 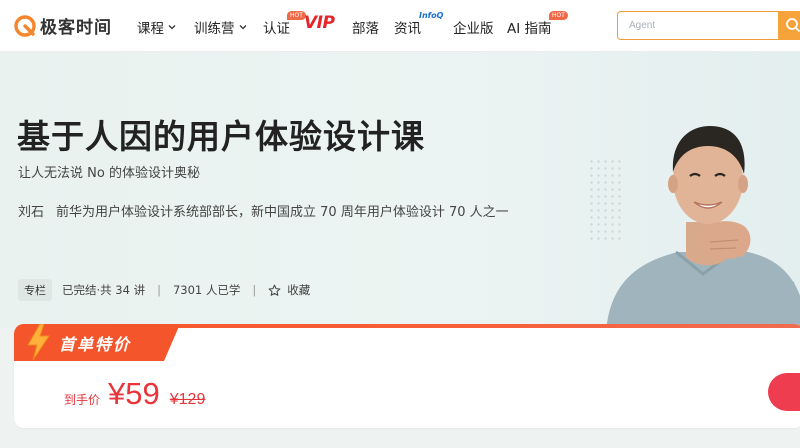 What do you see at coordinates (299, 290) in the screenshot?
I see `favorite-label: 收藏` at bounding box center [299, 290].